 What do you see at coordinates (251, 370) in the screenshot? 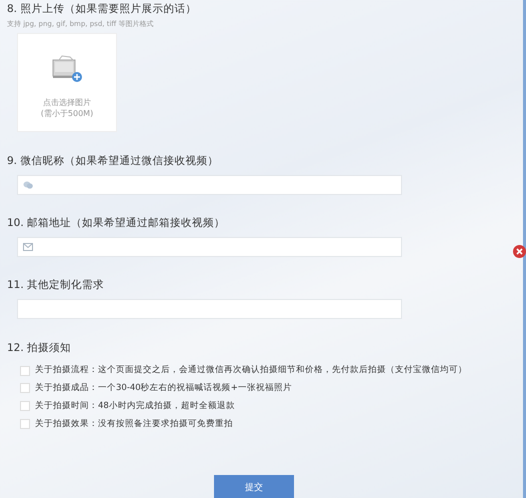
I see `notice-text: 关于拍摄流程：这个页面提交之后，会通过微信再次确认拍摄细节和价格，先付款后拍摄（支付宝微信均可）` at bounding box center [251, 370].